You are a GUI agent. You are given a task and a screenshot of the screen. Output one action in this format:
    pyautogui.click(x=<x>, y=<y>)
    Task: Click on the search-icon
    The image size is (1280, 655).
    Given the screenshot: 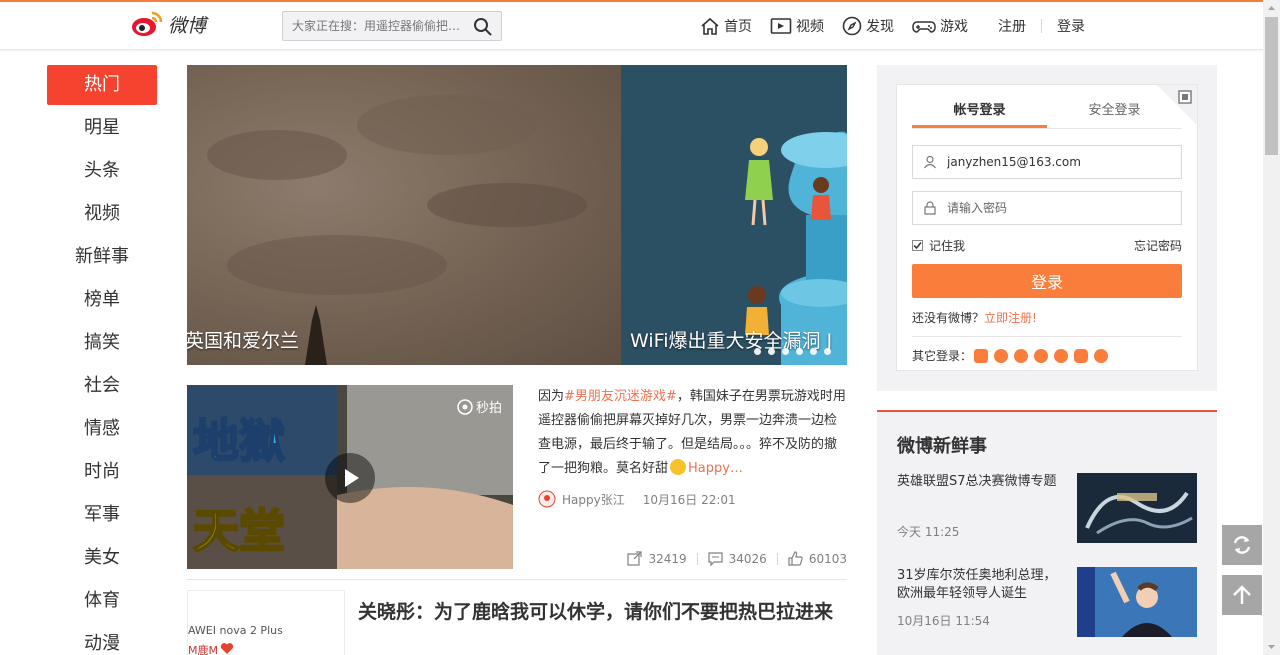 What is the action you would take?
    pyautogui.click(x=483, y=27)
    